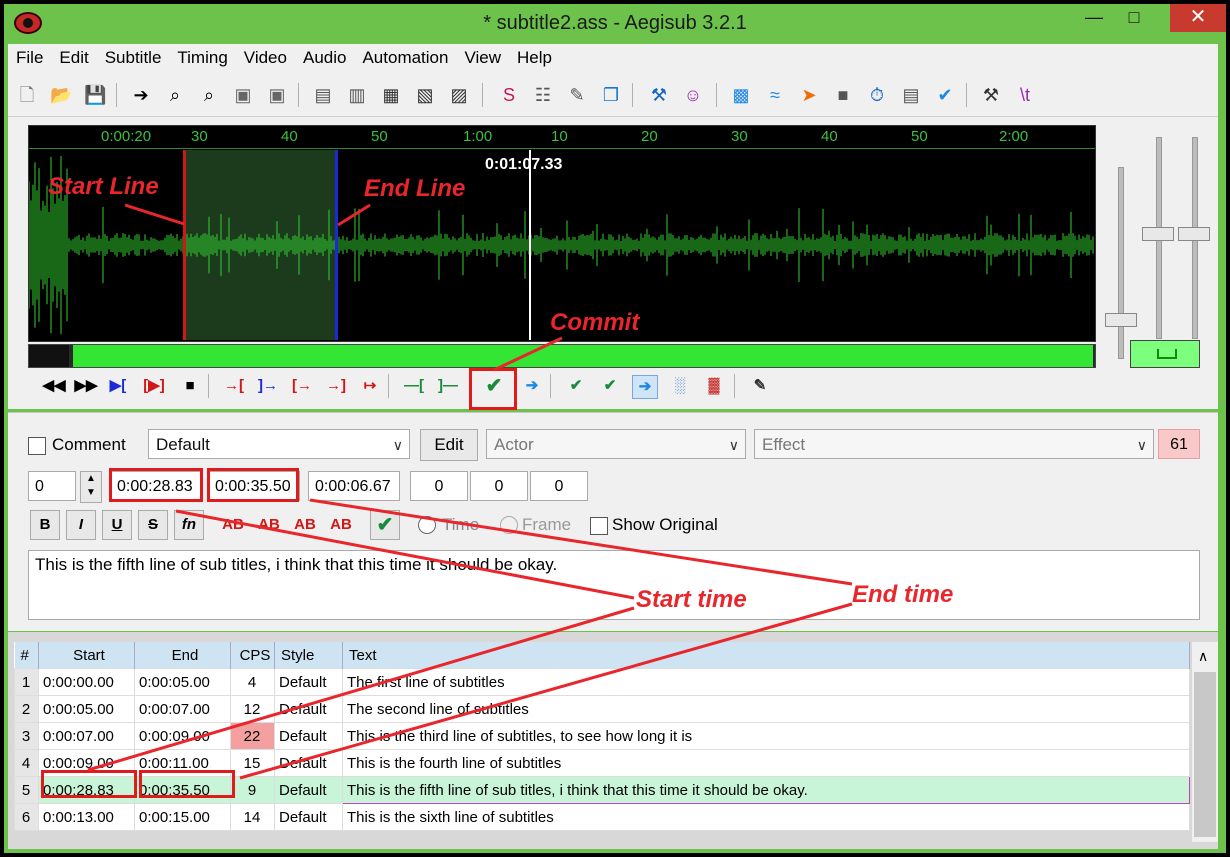 Image resolution: width=1230 pixels, height=857 pixels. What do you see at coordinates (903, 594) in the screenshot?
I see `end-time-annotation: End time` at bounding box center [903, 594].